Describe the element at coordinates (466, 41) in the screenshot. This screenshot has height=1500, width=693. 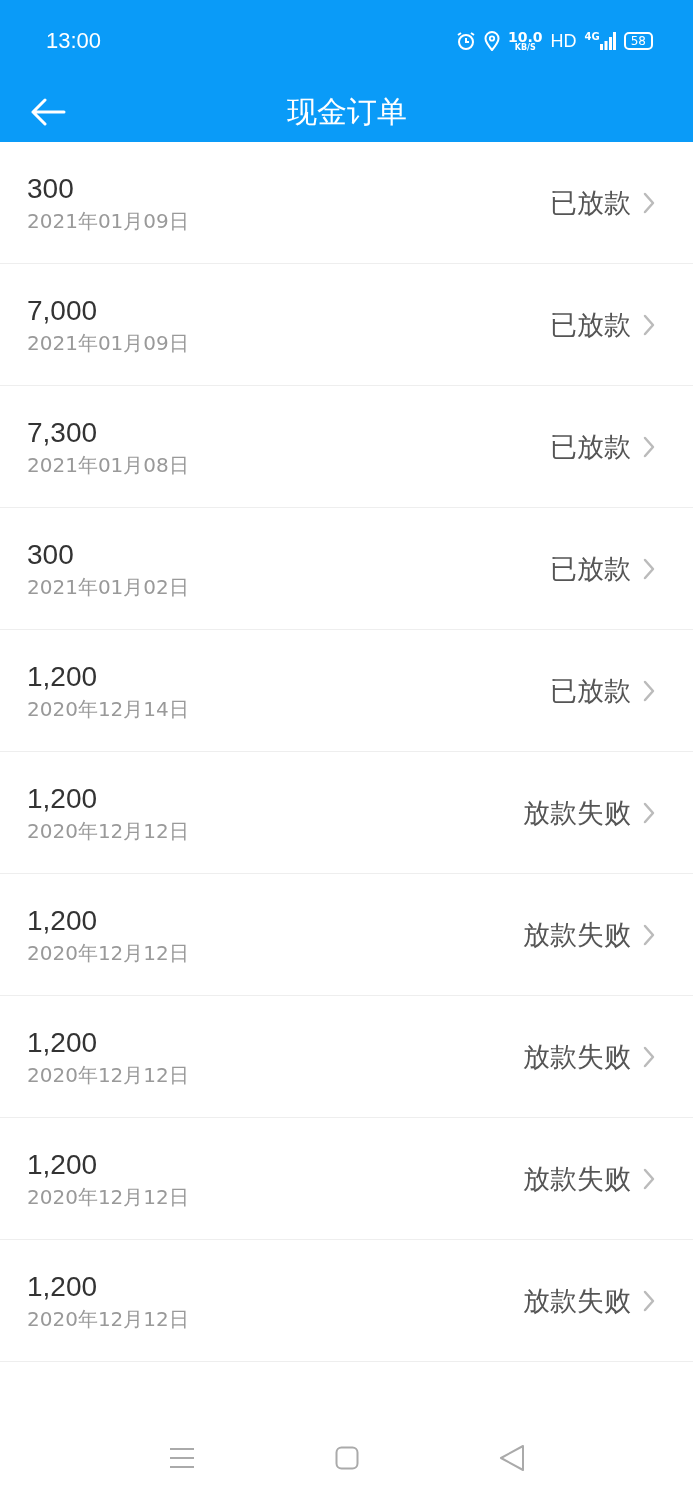
I see `alarm-icon` at that location.